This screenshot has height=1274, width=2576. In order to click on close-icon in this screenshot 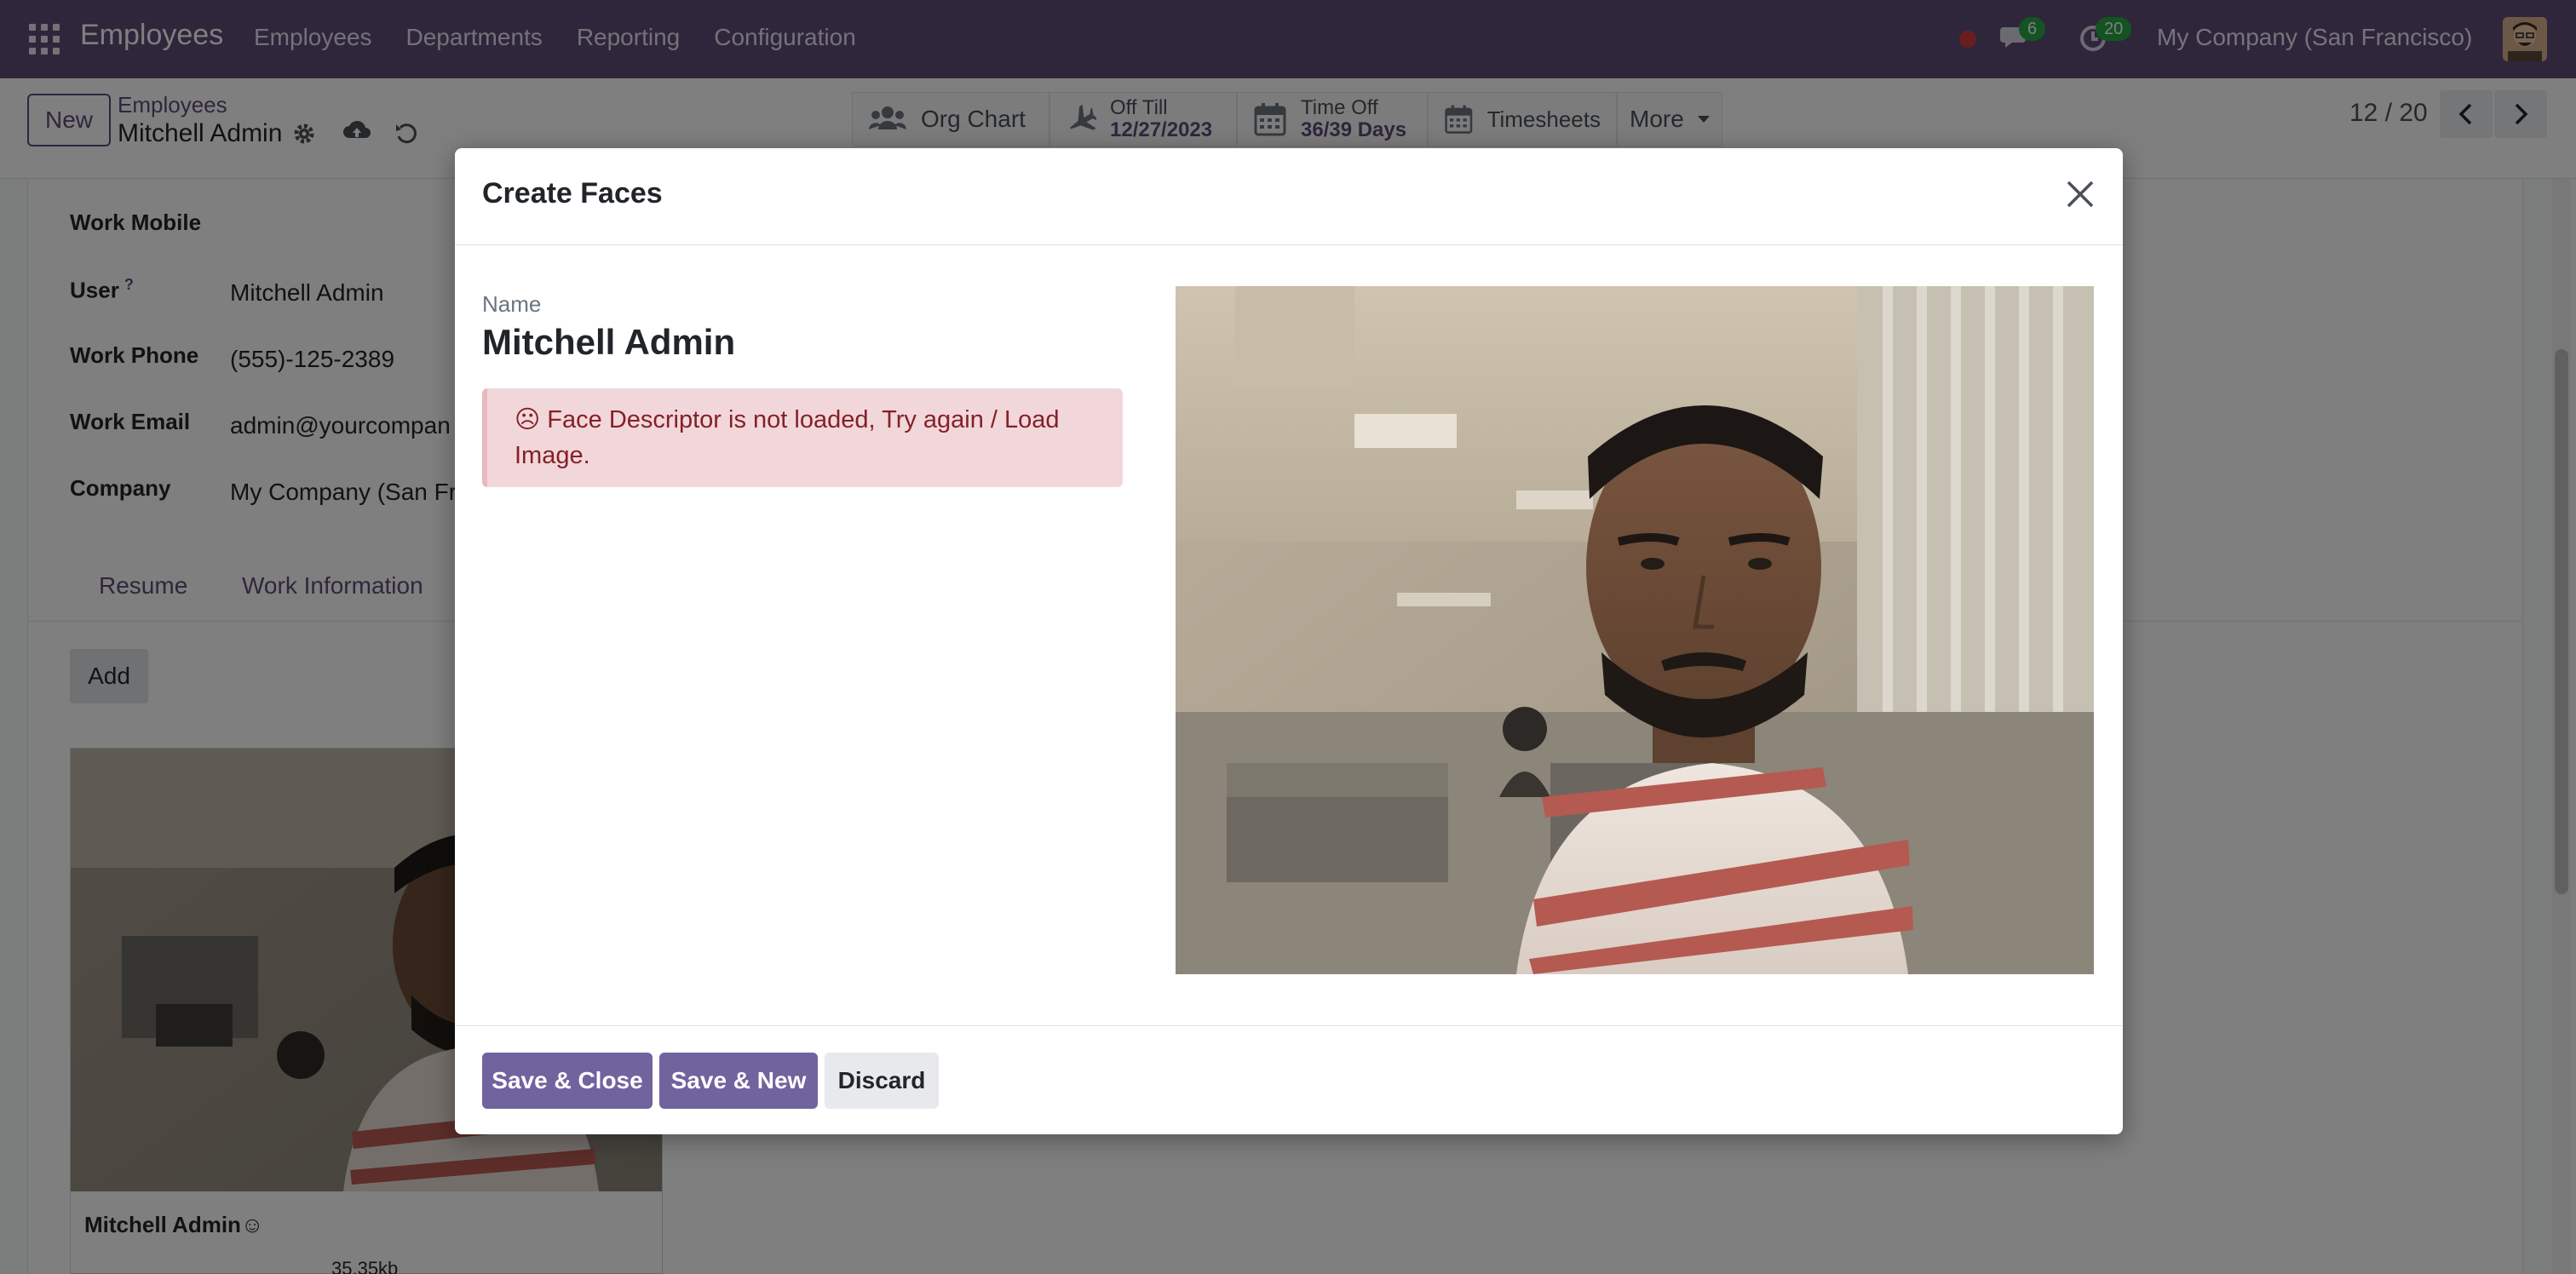, I will do `click(2080, 194)`.